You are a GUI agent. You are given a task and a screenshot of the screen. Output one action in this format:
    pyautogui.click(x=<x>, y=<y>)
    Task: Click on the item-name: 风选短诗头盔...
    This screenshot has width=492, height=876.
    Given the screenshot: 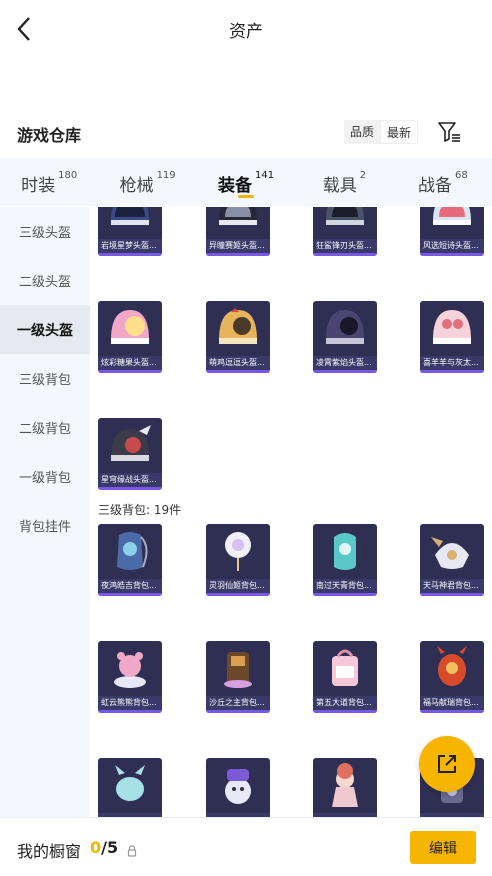 What is the action you would take?
    pyautogui.click(x=452, y=246)
    